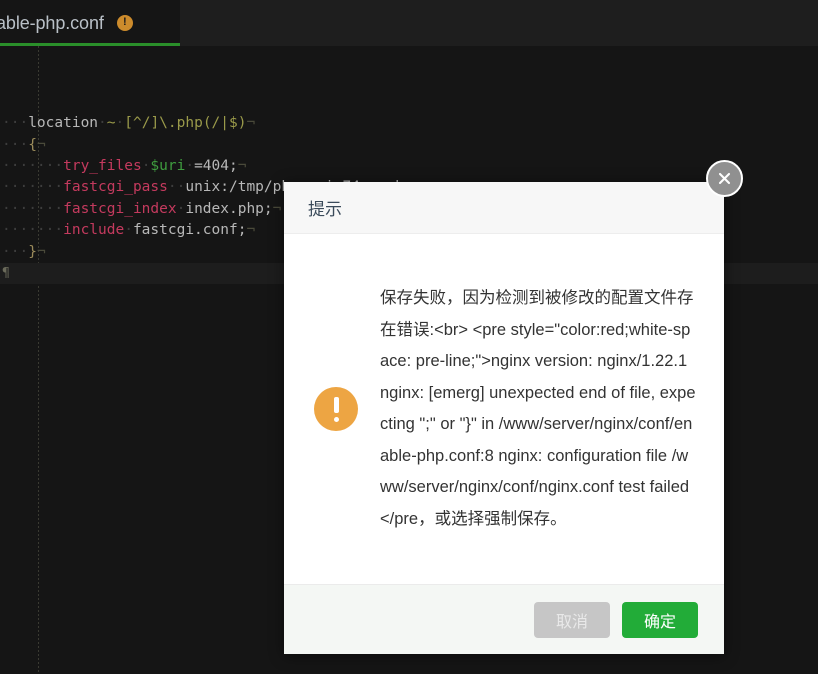 This screenshot has width=818, height=674. What do you see at coordinates (189, 230) in the screenshot?
I see `code-token: fastcgi.conf;` at bounding box center [189, 230].